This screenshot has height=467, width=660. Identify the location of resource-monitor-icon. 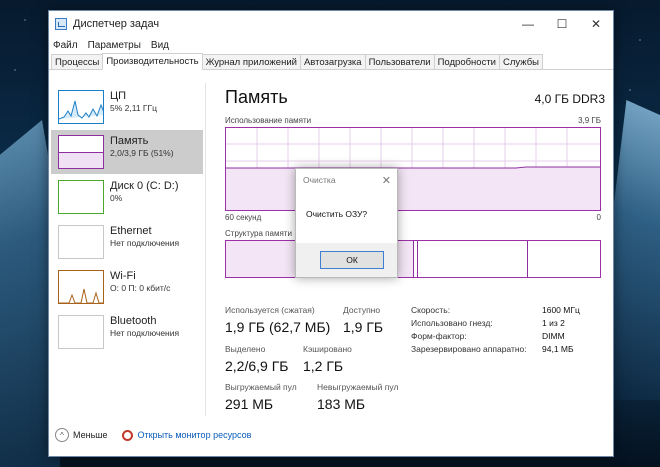
(127, 435).